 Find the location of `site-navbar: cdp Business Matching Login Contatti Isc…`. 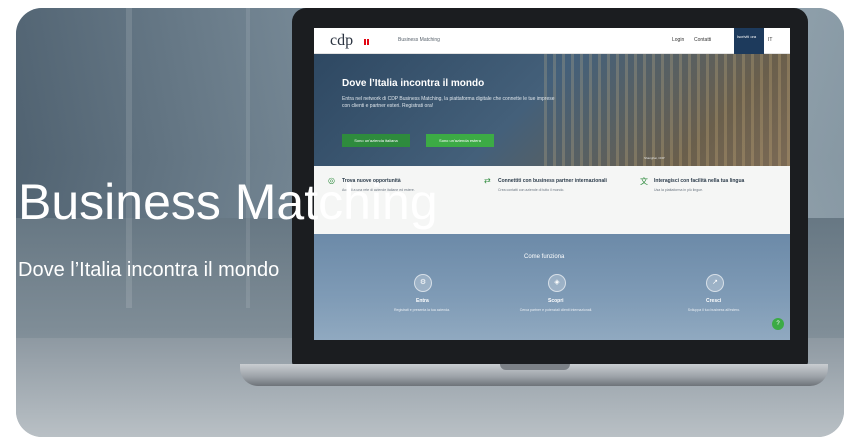

site-navbar: cdp Business Matching Login Contatti Isc… is located at coordinates (552, 41).